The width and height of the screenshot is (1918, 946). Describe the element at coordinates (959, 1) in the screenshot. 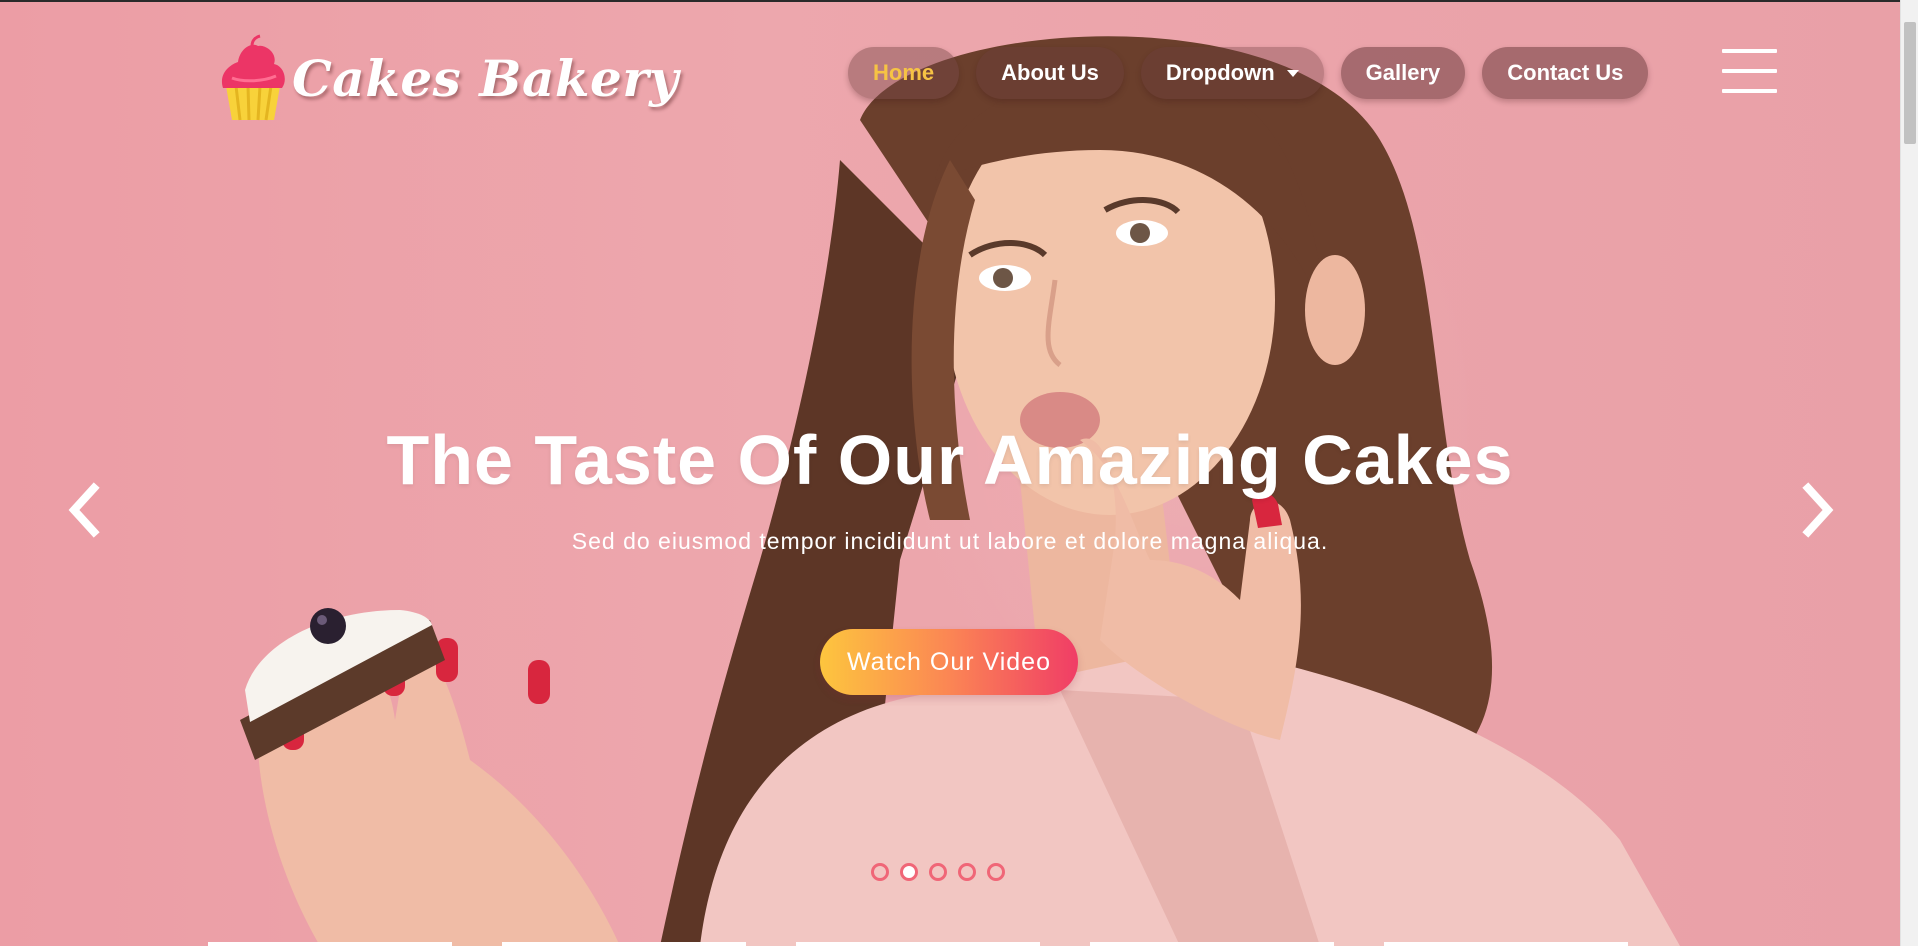

I see `window-top-border` at that location.